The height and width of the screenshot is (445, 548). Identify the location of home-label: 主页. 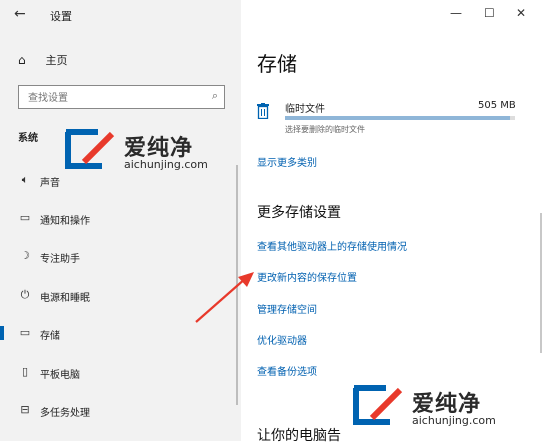
(56, 60).